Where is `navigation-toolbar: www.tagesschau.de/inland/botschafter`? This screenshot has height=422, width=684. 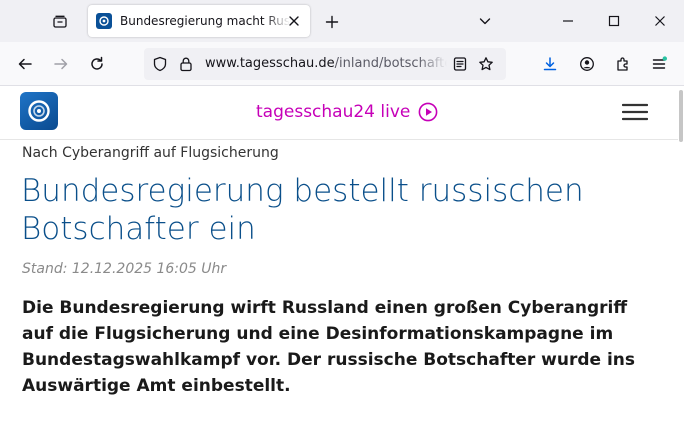
navigation-toolbar: www.tagesschau.de/inland/botschafter is located at coordinates (342, 64).